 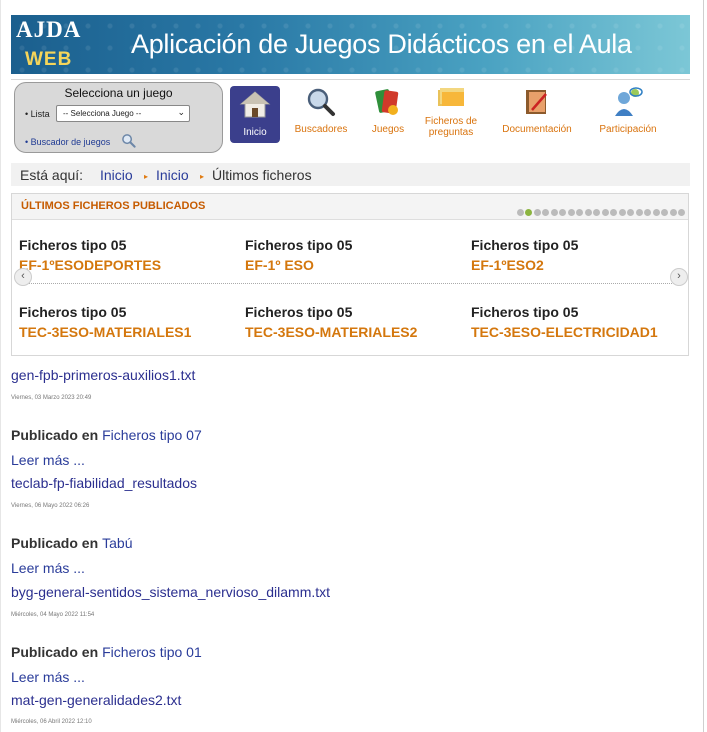 I want to click on breadcrumb-inicio-2: Inicio, so click(x=172, y=175).